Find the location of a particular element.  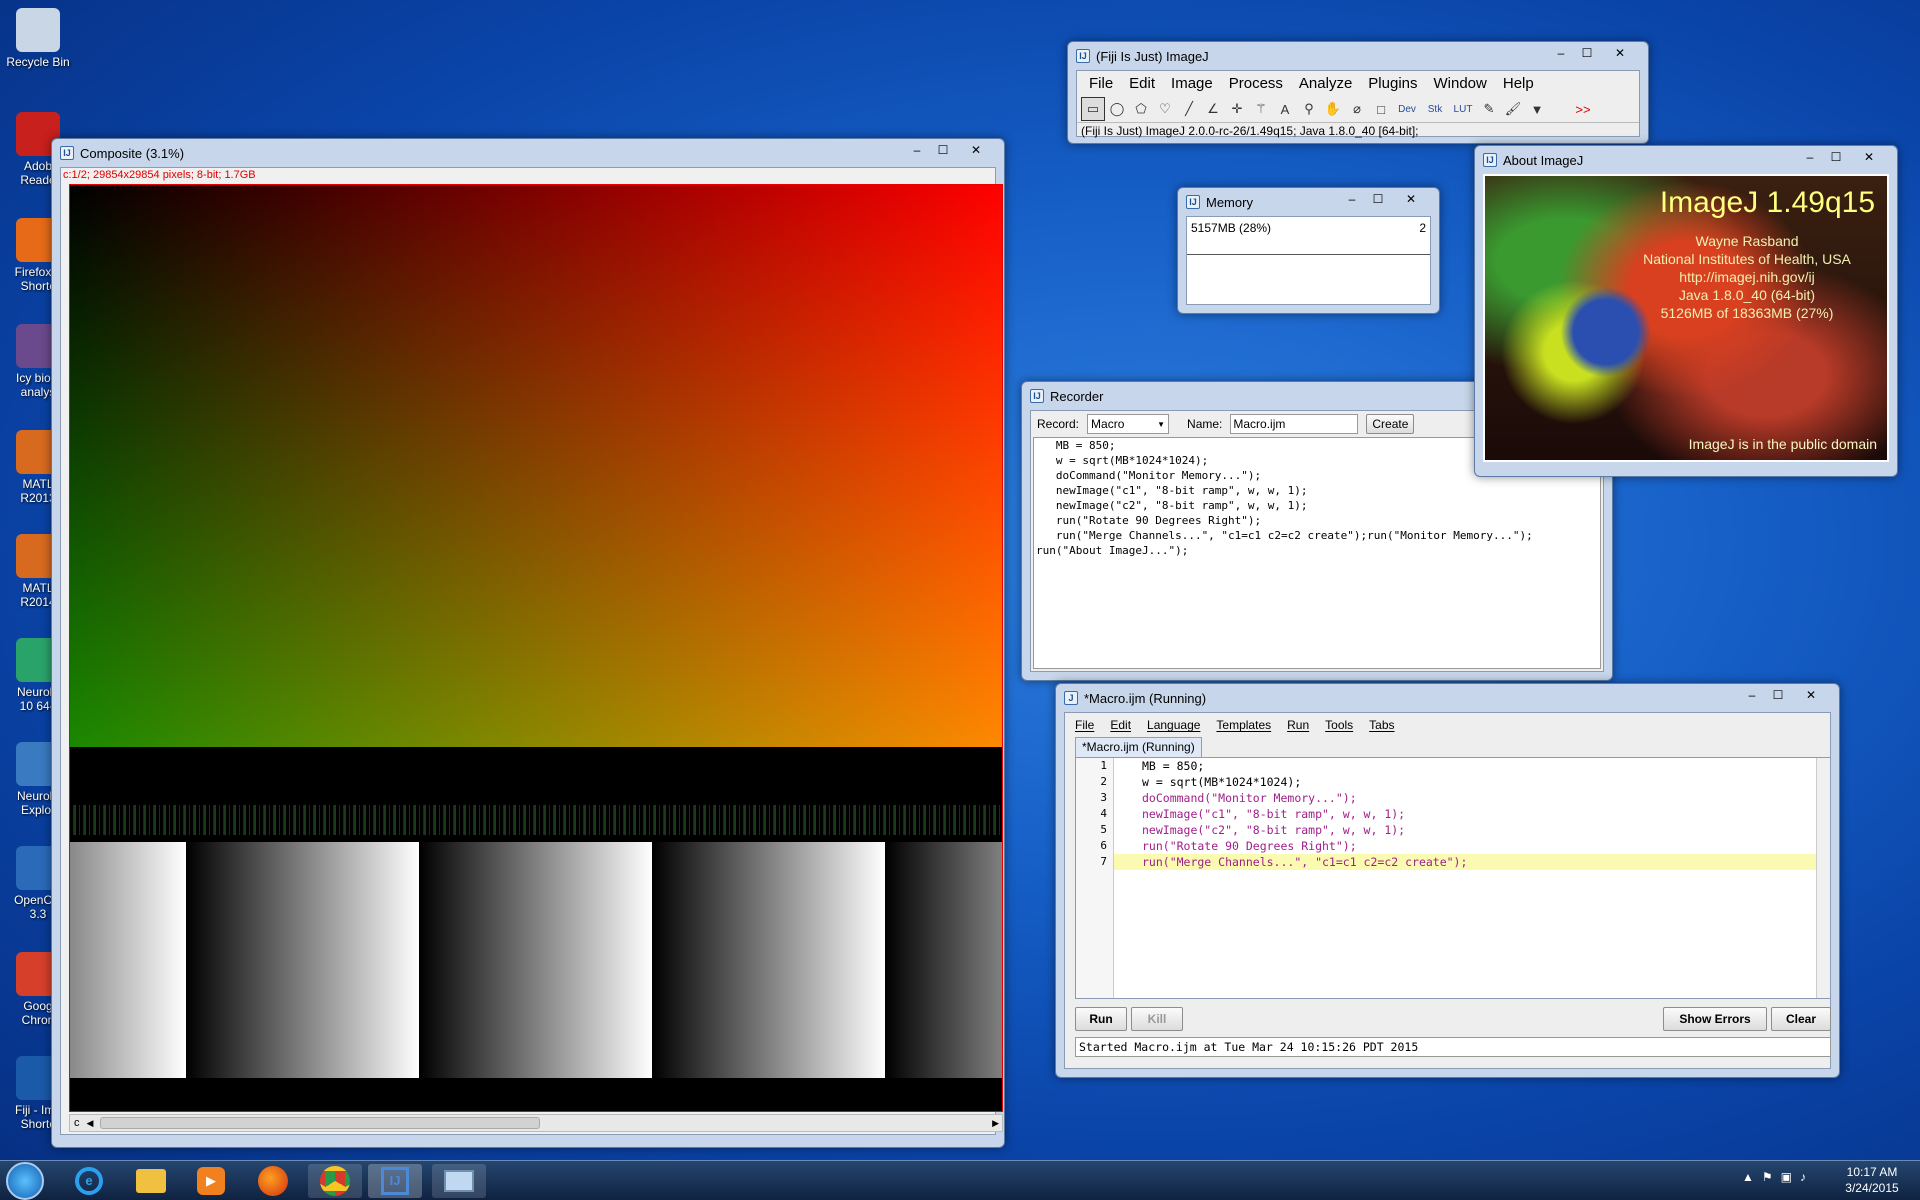

menu-process: Process is located at coordinates (1256, 83).